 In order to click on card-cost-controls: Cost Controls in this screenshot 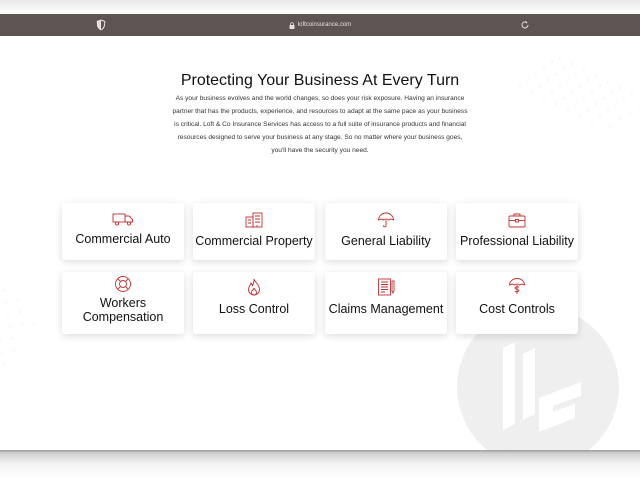, I will do `click(517, 303)`.